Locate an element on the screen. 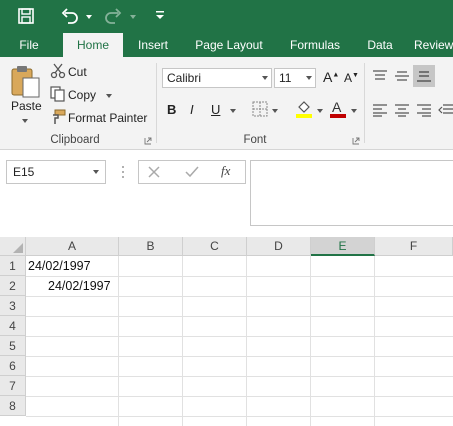 Image resolution: width=453 pixels, height=426 pixels. align-middle-icon is located at coordinates (402, 76).